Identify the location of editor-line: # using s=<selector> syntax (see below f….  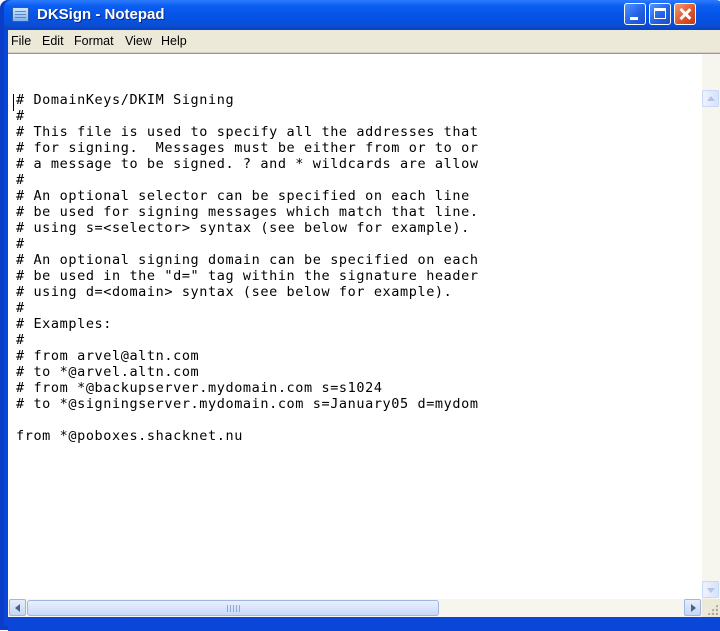
(243, 228).